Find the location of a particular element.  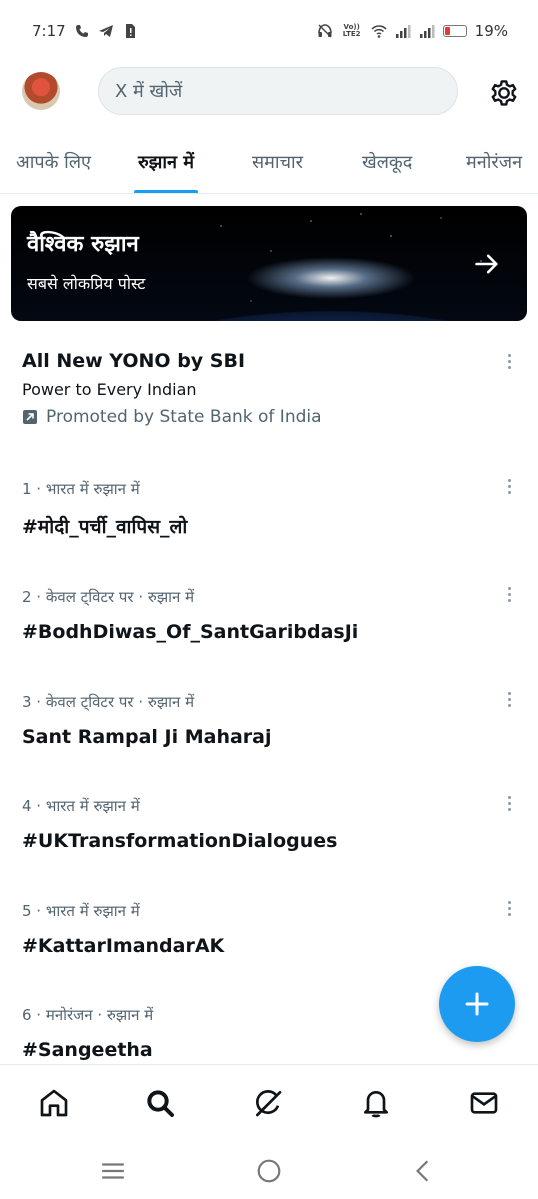

plus-icon is located at coordinates (477, 1004).